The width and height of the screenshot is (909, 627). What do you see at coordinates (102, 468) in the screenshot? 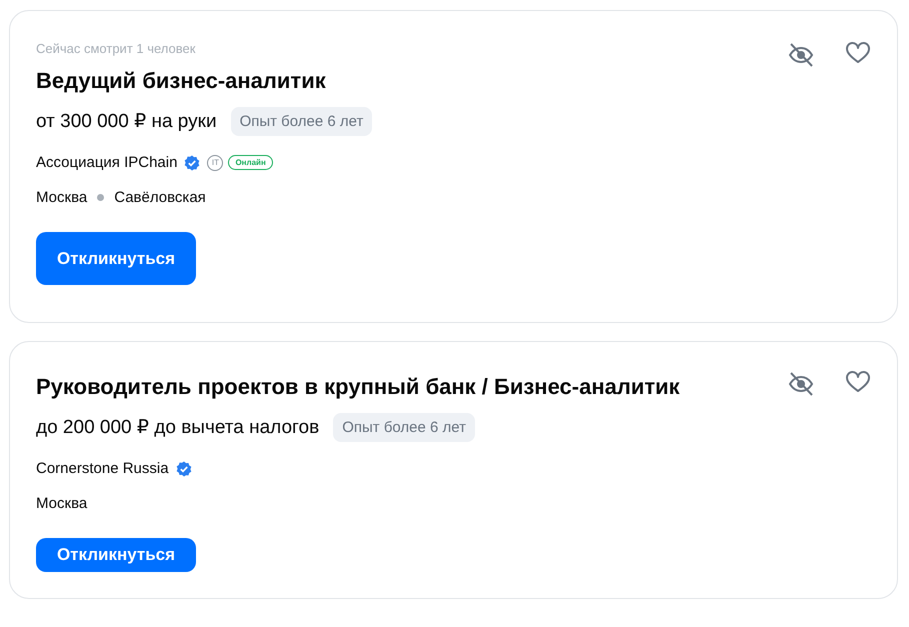
I see `company-link: Cornerstone Russia` at bounding box center [102, 468].